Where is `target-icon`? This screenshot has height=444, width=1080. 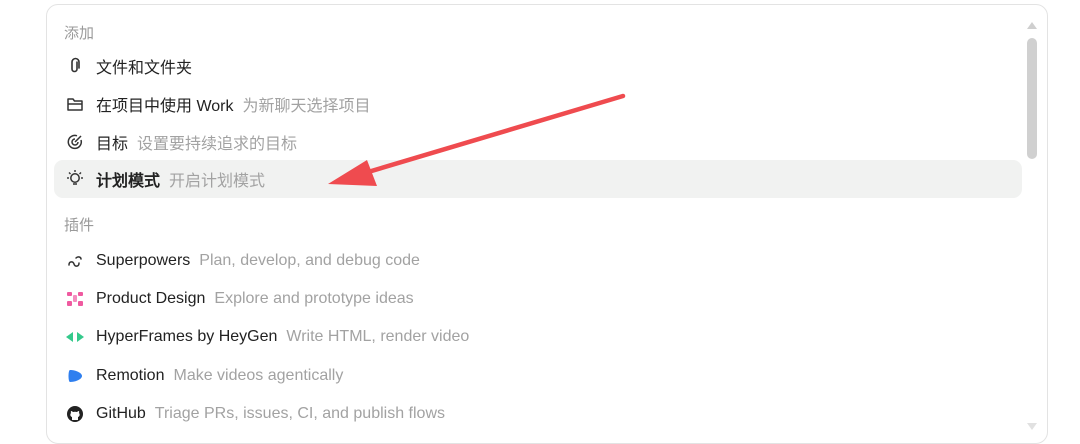
target-icon is located at coordinates (75, 142).